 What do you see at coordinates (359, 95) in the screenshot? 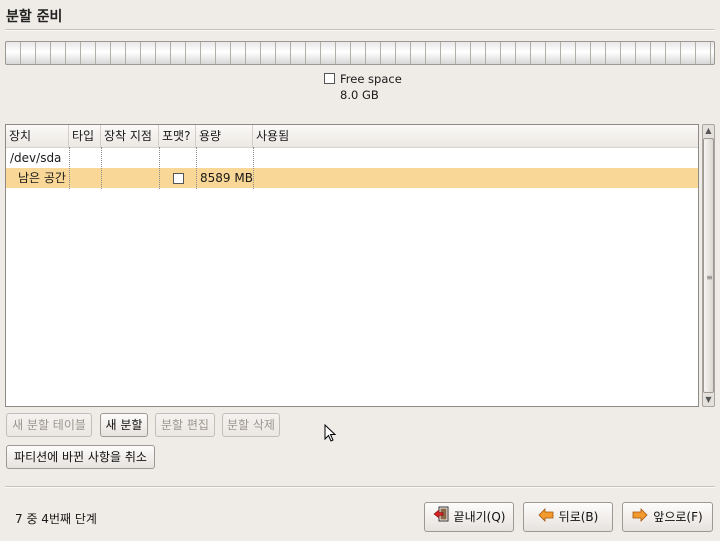
I see `legend-size: 8.0 GB` at bounding box center [359, 95].